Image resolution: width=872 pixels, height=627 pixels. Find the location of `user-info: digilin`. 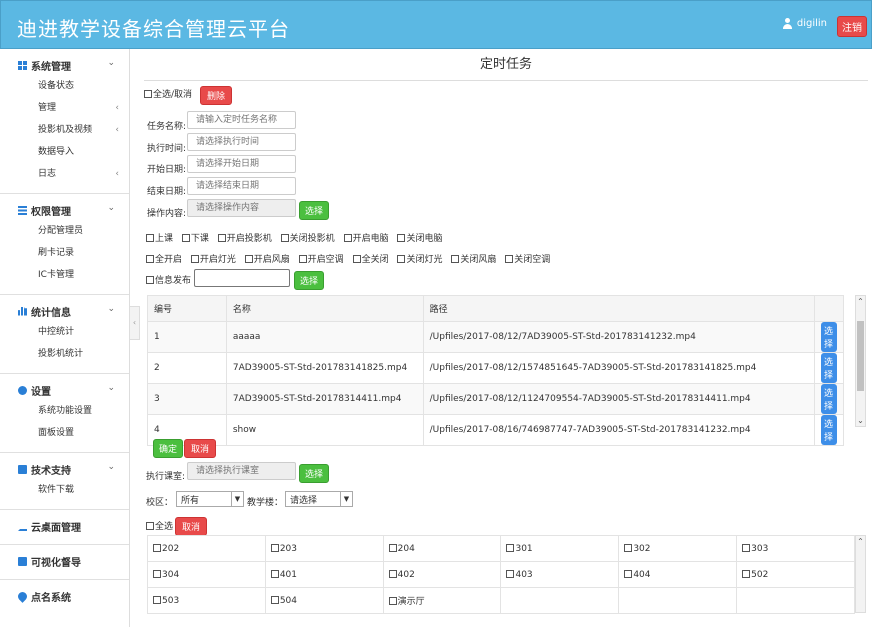

user-info: digilin is located at coordinates (804, 23).